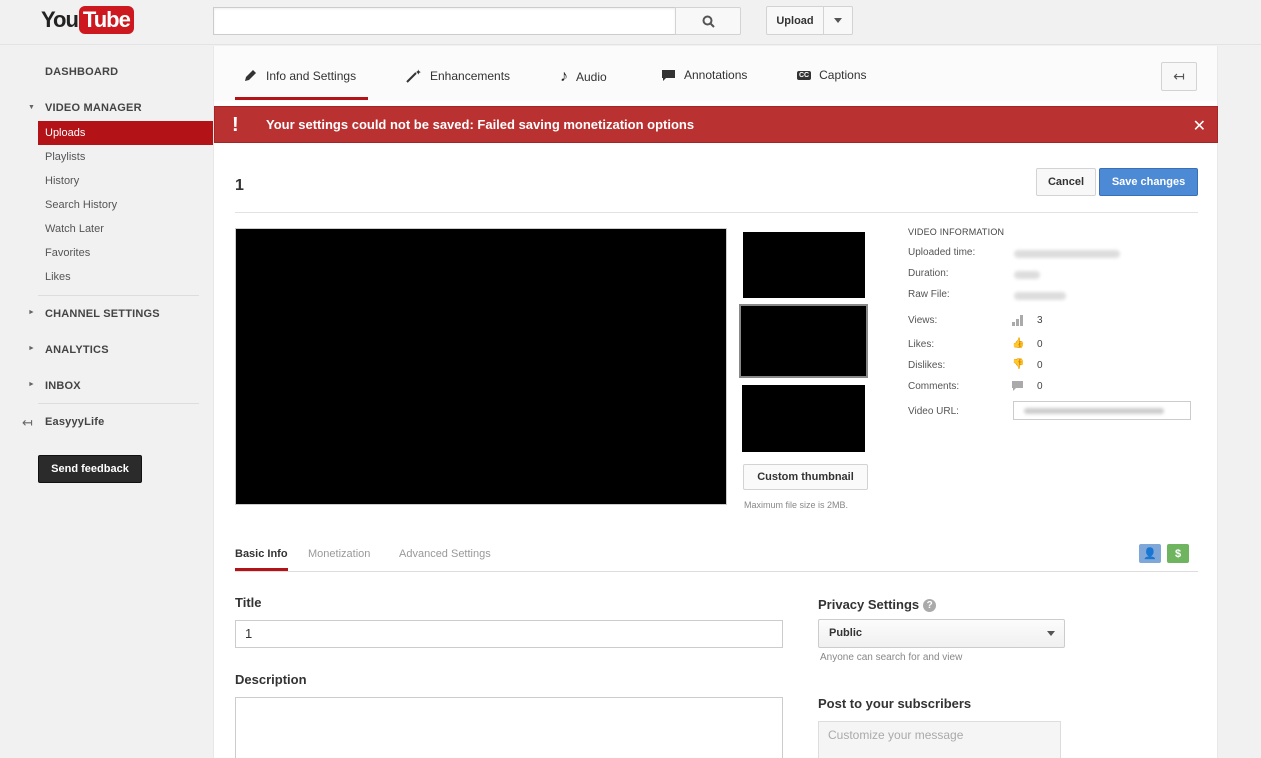 Image resolution: width=1261 pixels, height=758 pixels. I want to click on cancel-button: Cancel, so click(1066, 182).